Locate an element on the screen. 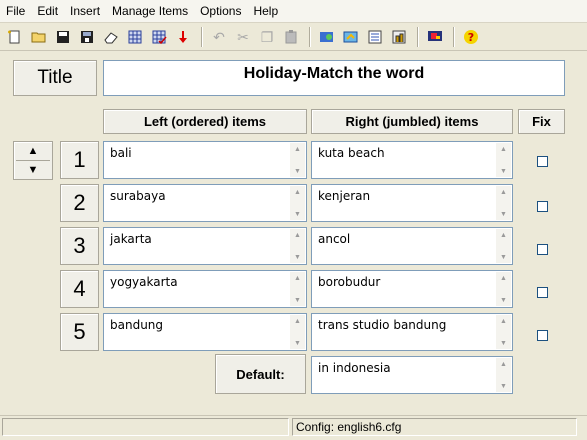 This screenshot has height=440, width=587. left-item-text: jakarta is located at coordinates (131, 239).